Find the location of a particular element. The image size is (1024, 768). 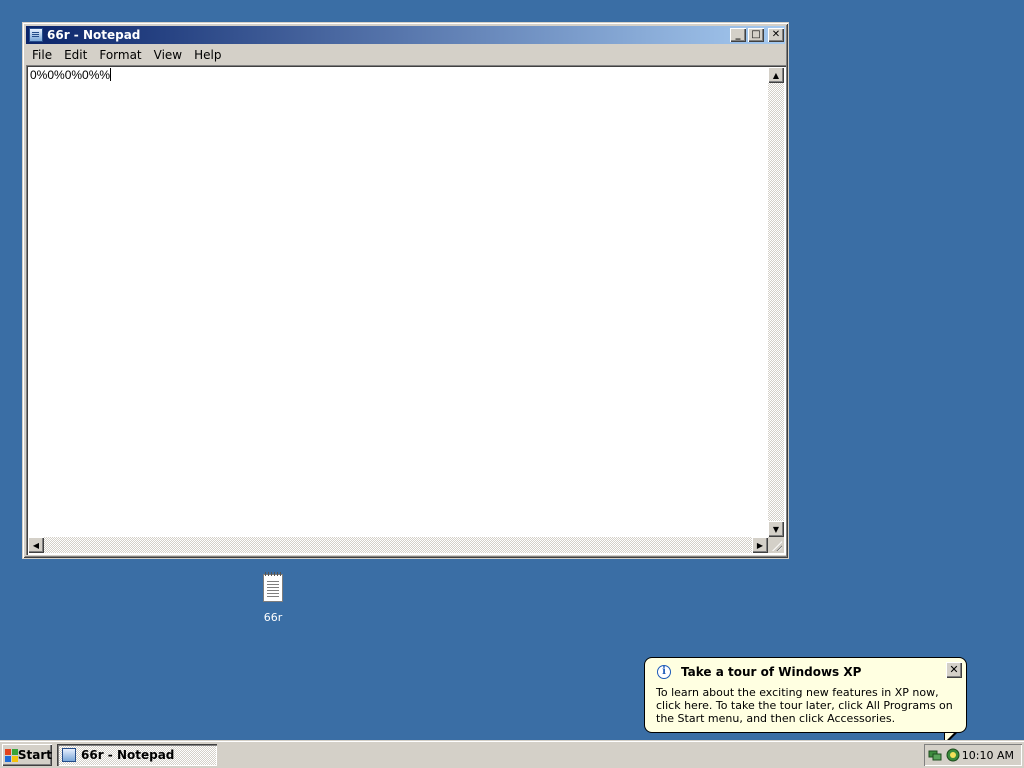

scroll-right-button: ▶ is located at coordinates (760, 545).